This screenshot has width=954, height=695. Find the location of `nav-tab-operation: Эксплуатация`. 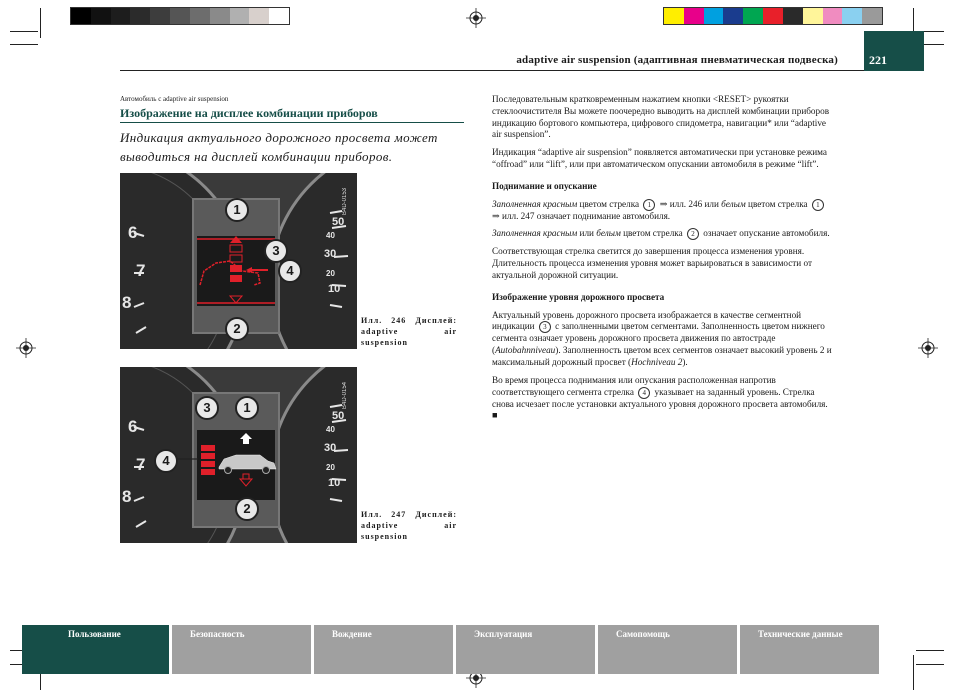

nav-tab-operation: Эксплуатация is located at coordinates (525, 649).